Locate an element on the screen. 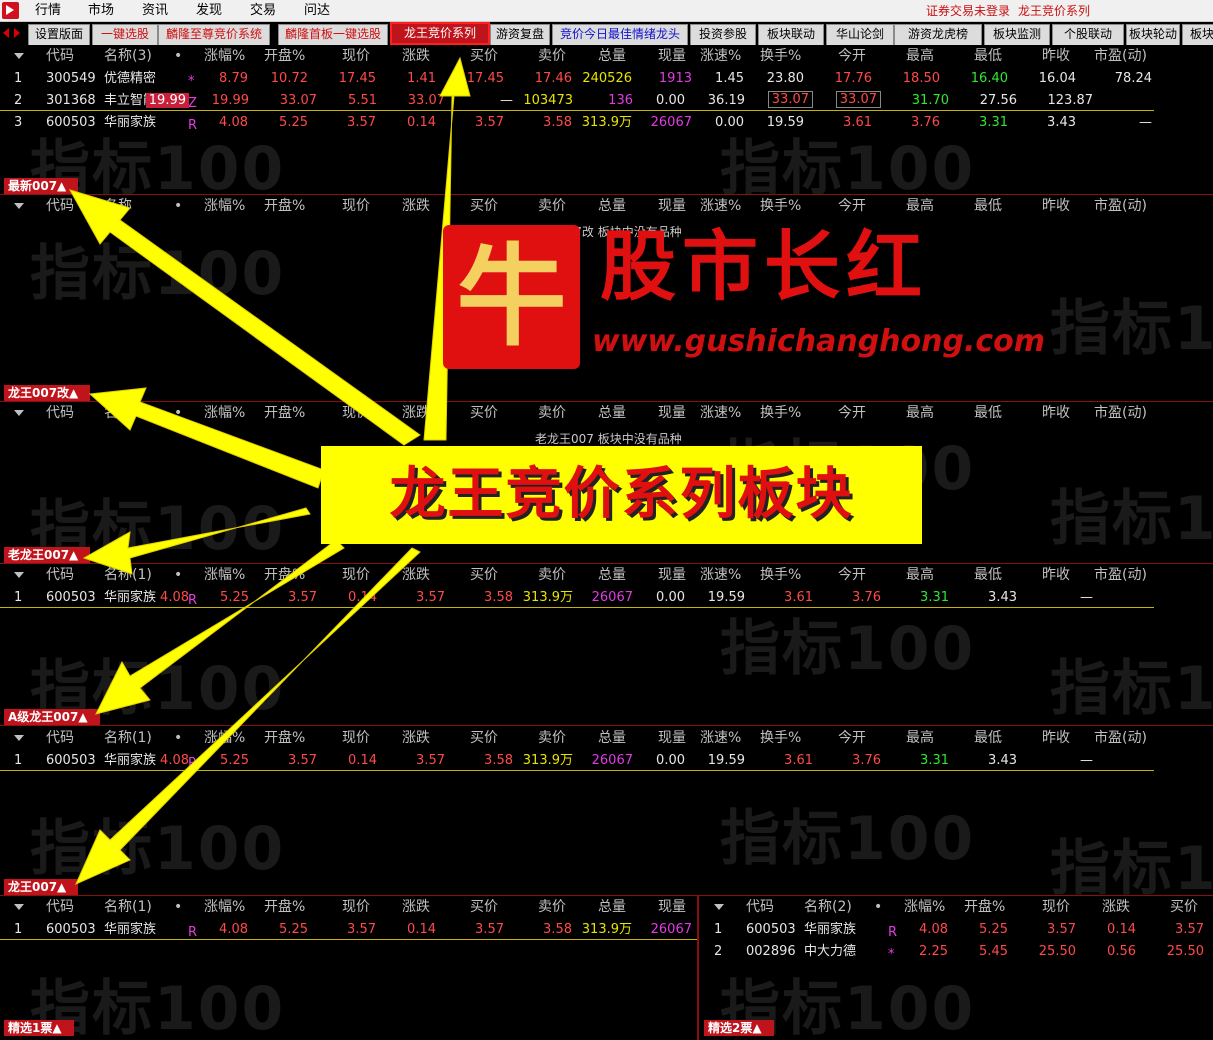 The height and width of the screenshot is (1040, 1213). tab-4: 麟隆首板一键选股 is located at coordinates (333, 34).